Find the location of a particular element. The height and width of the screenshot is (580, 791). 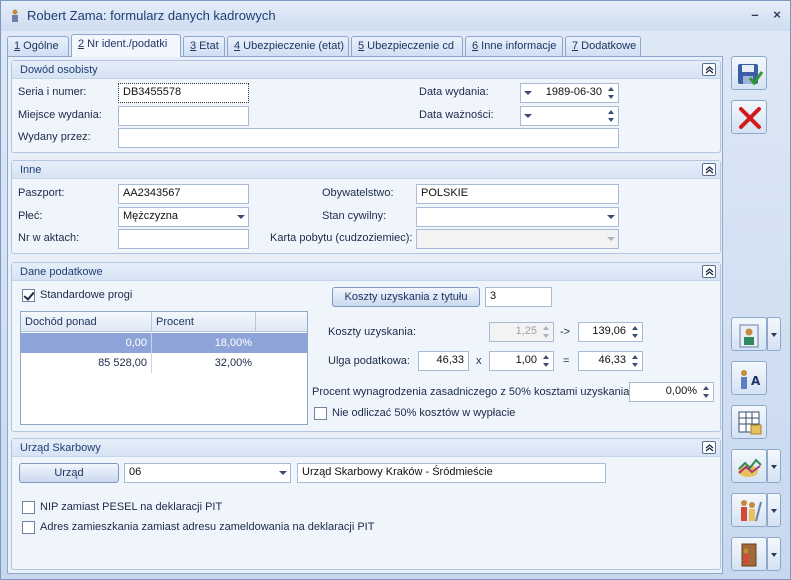

tab-etat: 3 Etat is located at coordinates (204, 46).